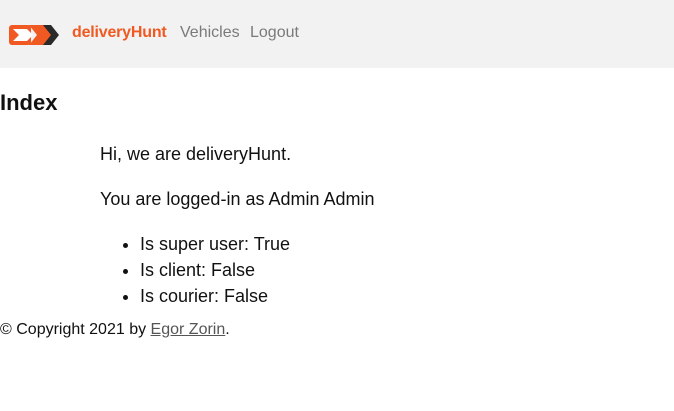 The width and height of the screenshot is (674, 411). What do you see at coordinates (29, 102) in the screenshot?
I see `page-title: Index` at bounding box center [29, 102].